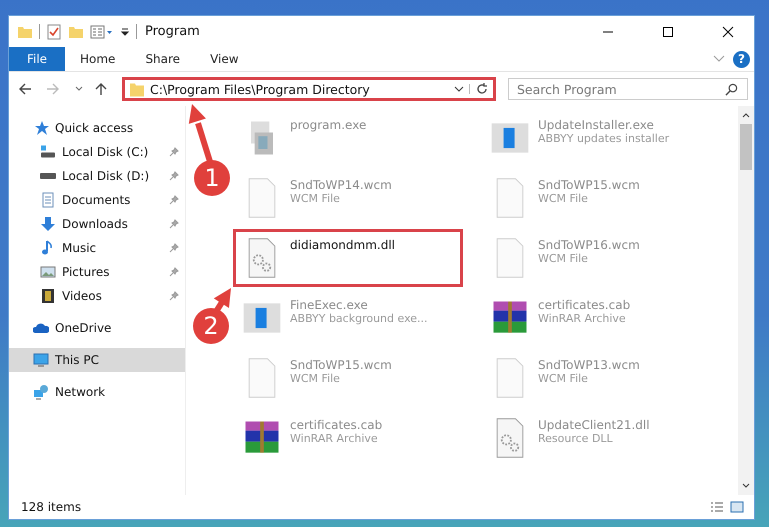  I want to click on ribbon-tab: File, so click(37, 59).